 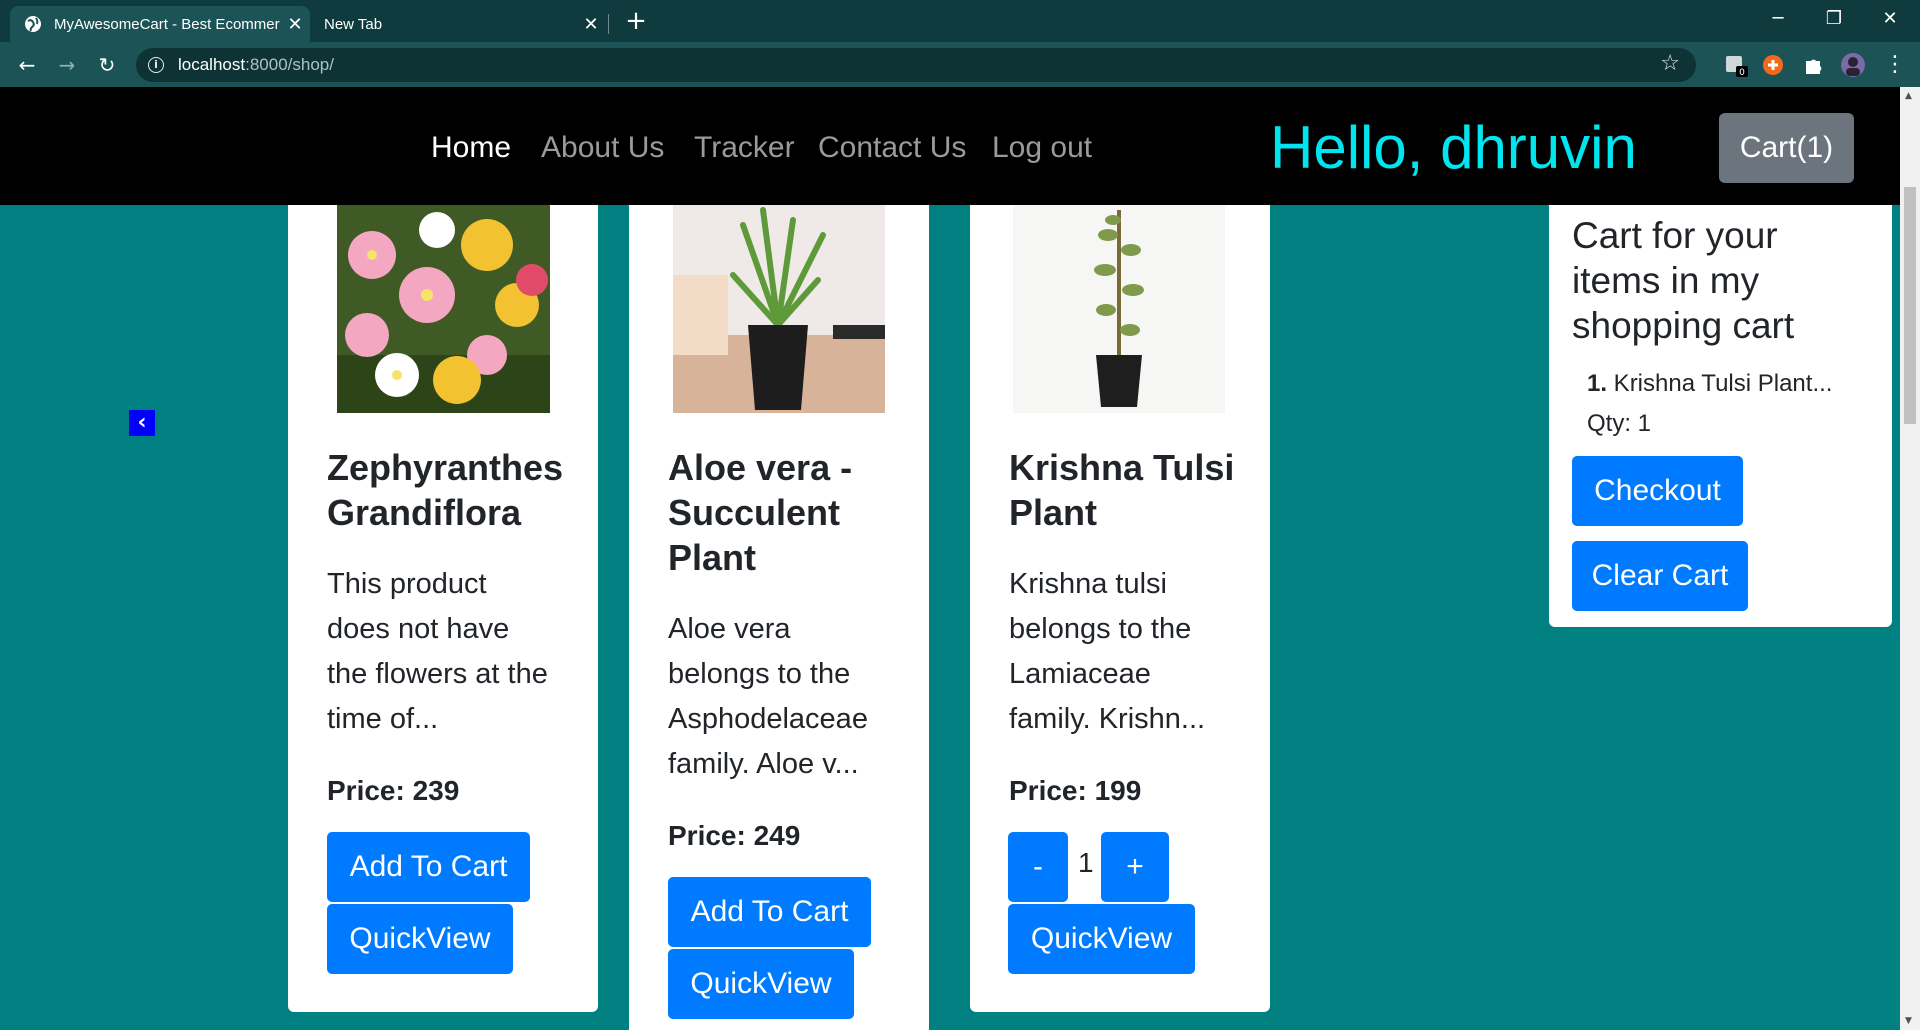 I want to click on decrease-qty-button: -, so click(x=1038, y=867).